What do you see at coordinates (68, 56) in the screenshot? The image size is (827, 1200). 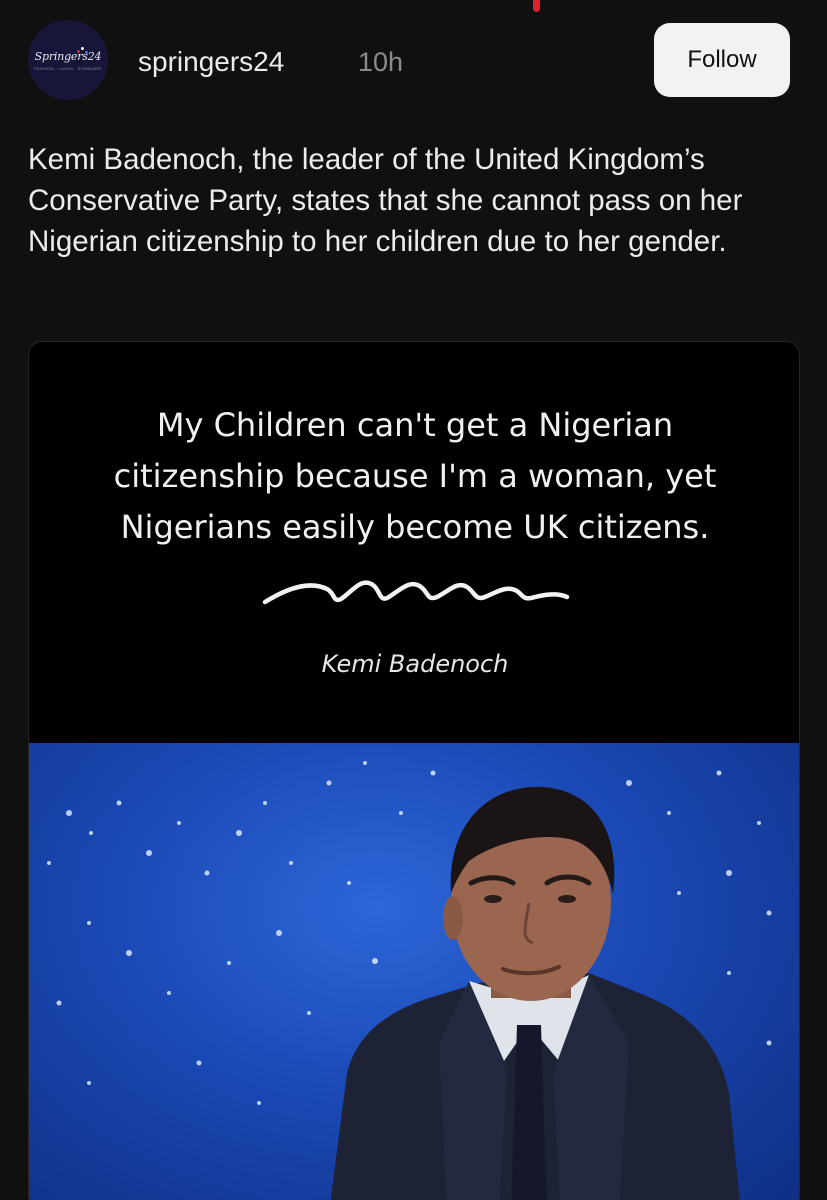 I see `avatar-logo-text: Springers24` at bounding box center [68, 56].